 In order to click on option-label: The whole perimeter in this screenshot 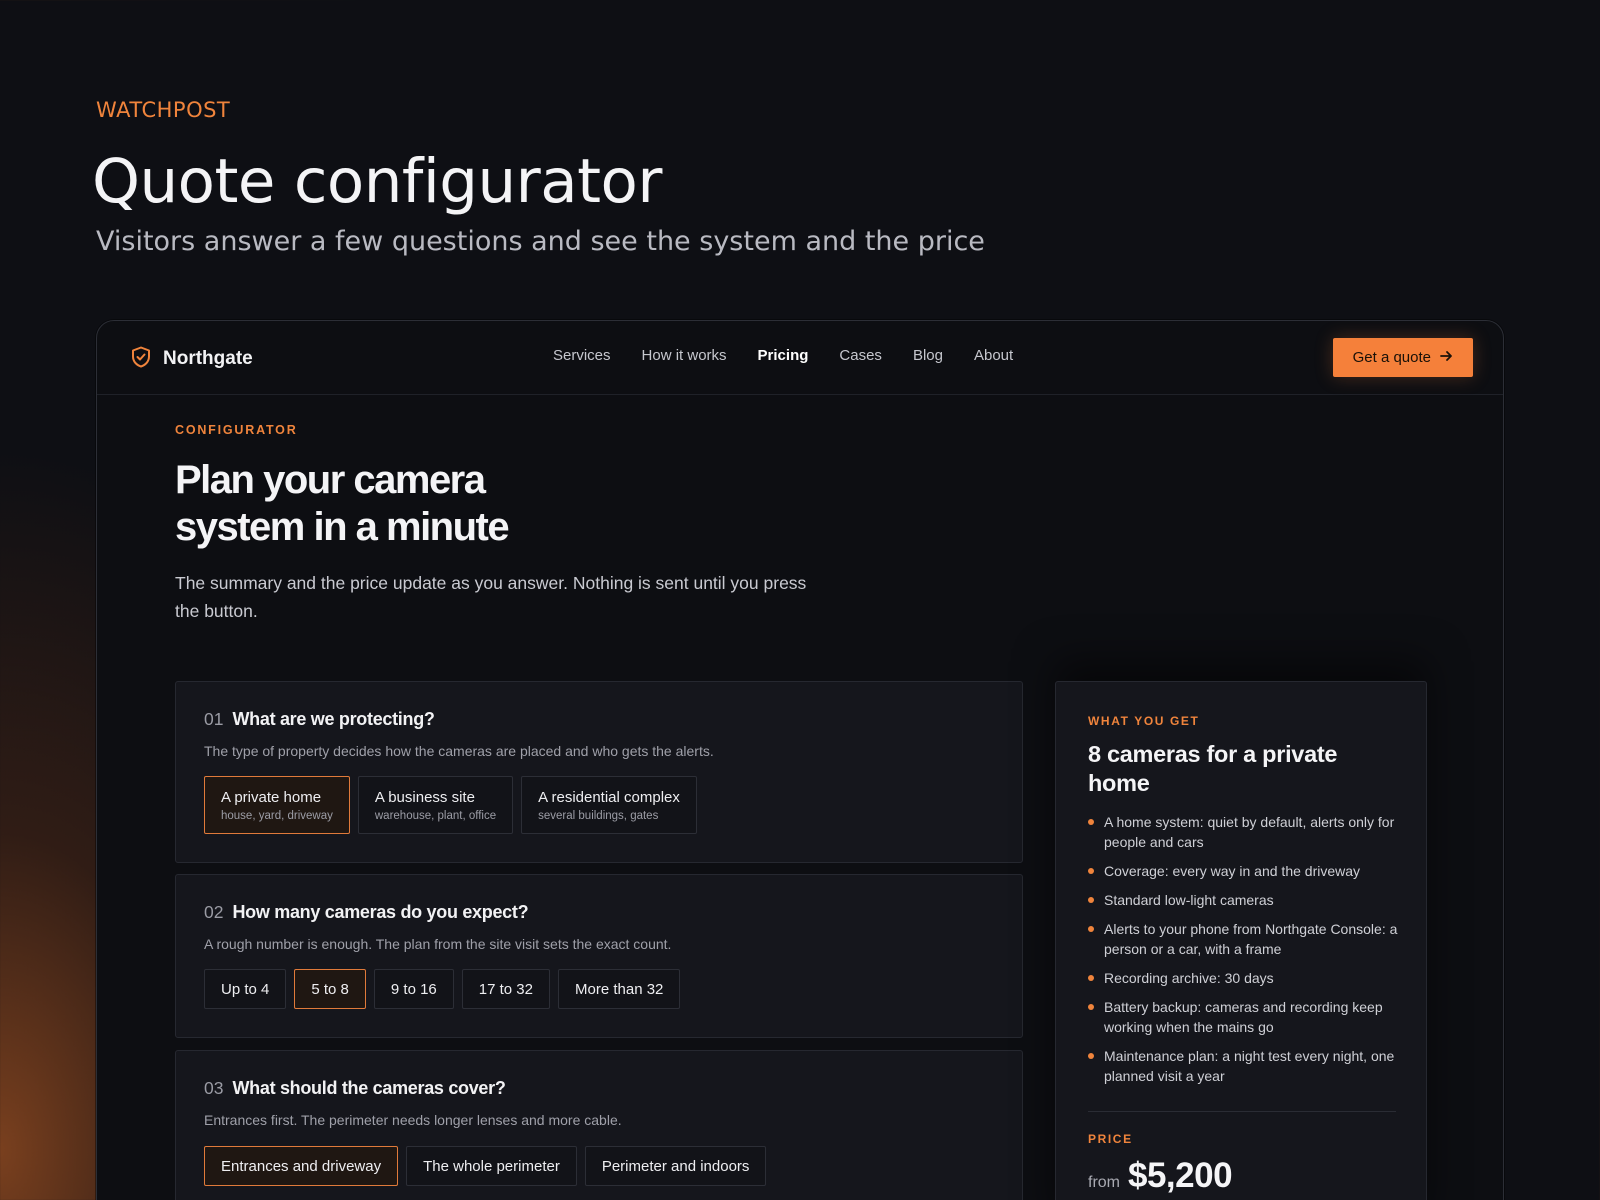, I will do `click(491, 1166)`.